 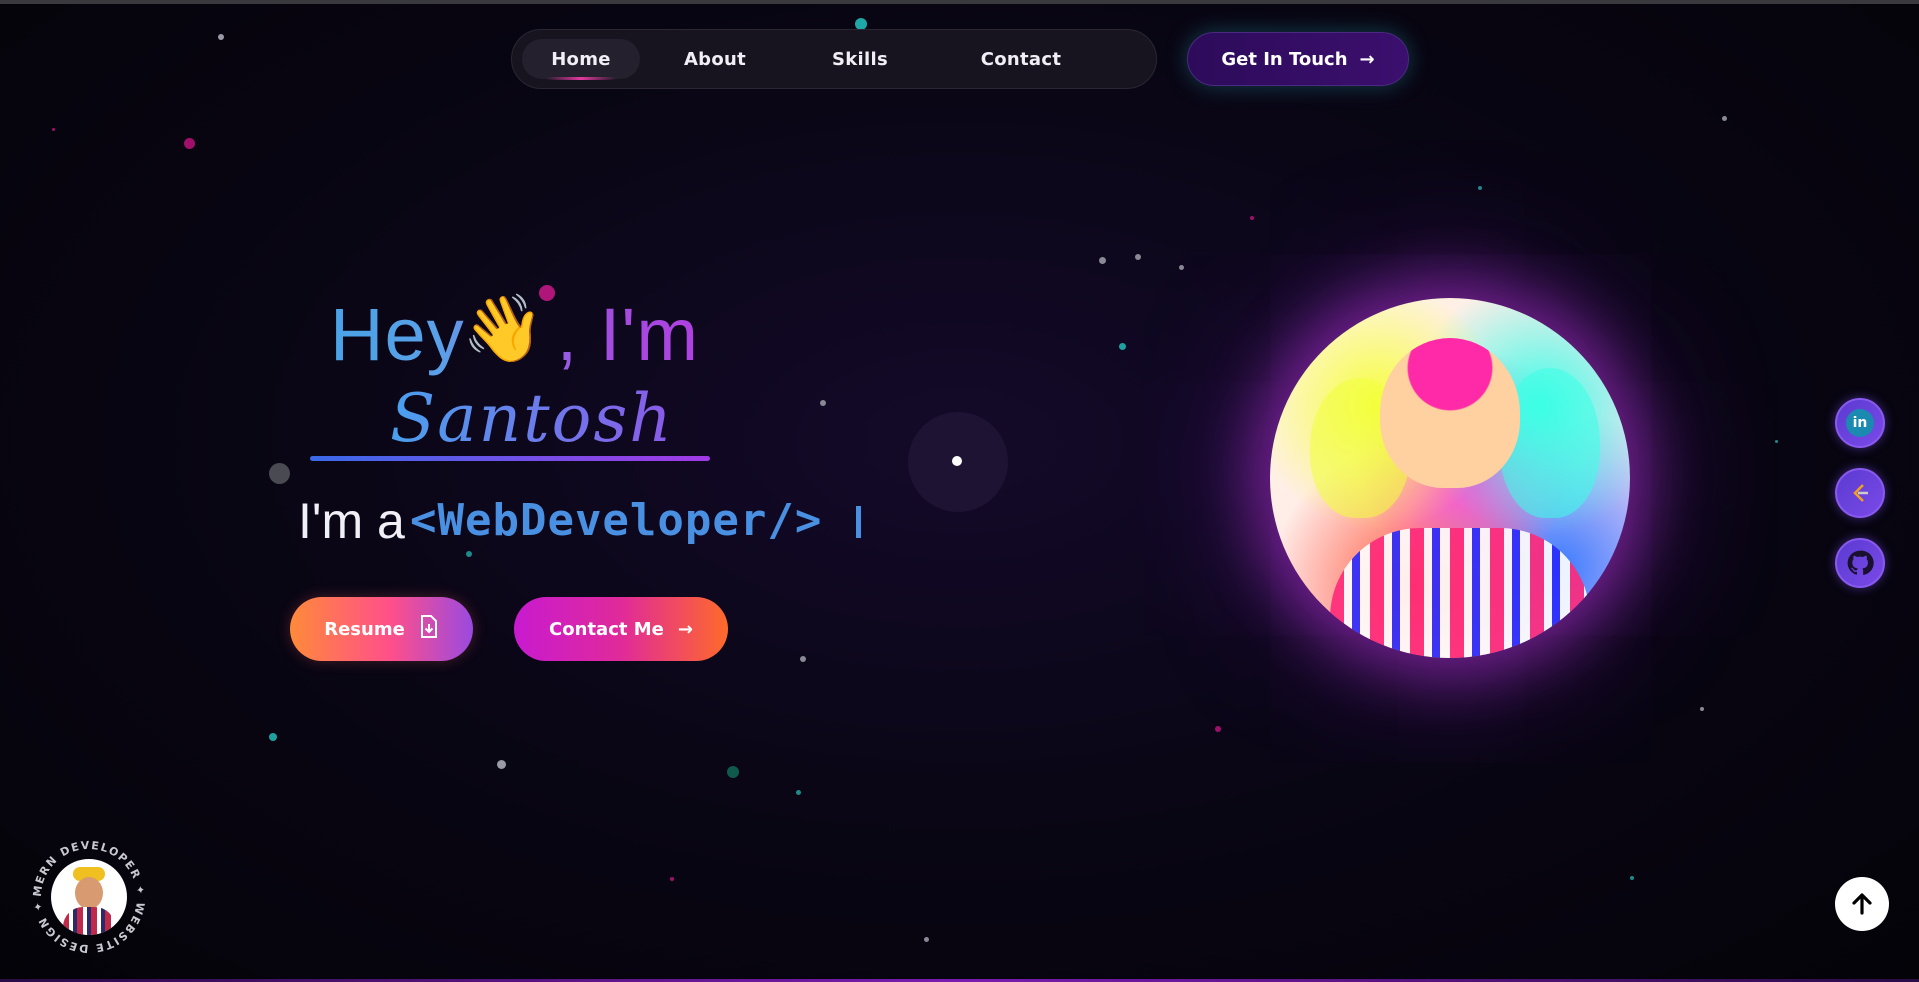 What do you see at coordinates (351, 521) in the screenshot?
I see `role-prefix: I'm a` at bounding box center [351, 521].